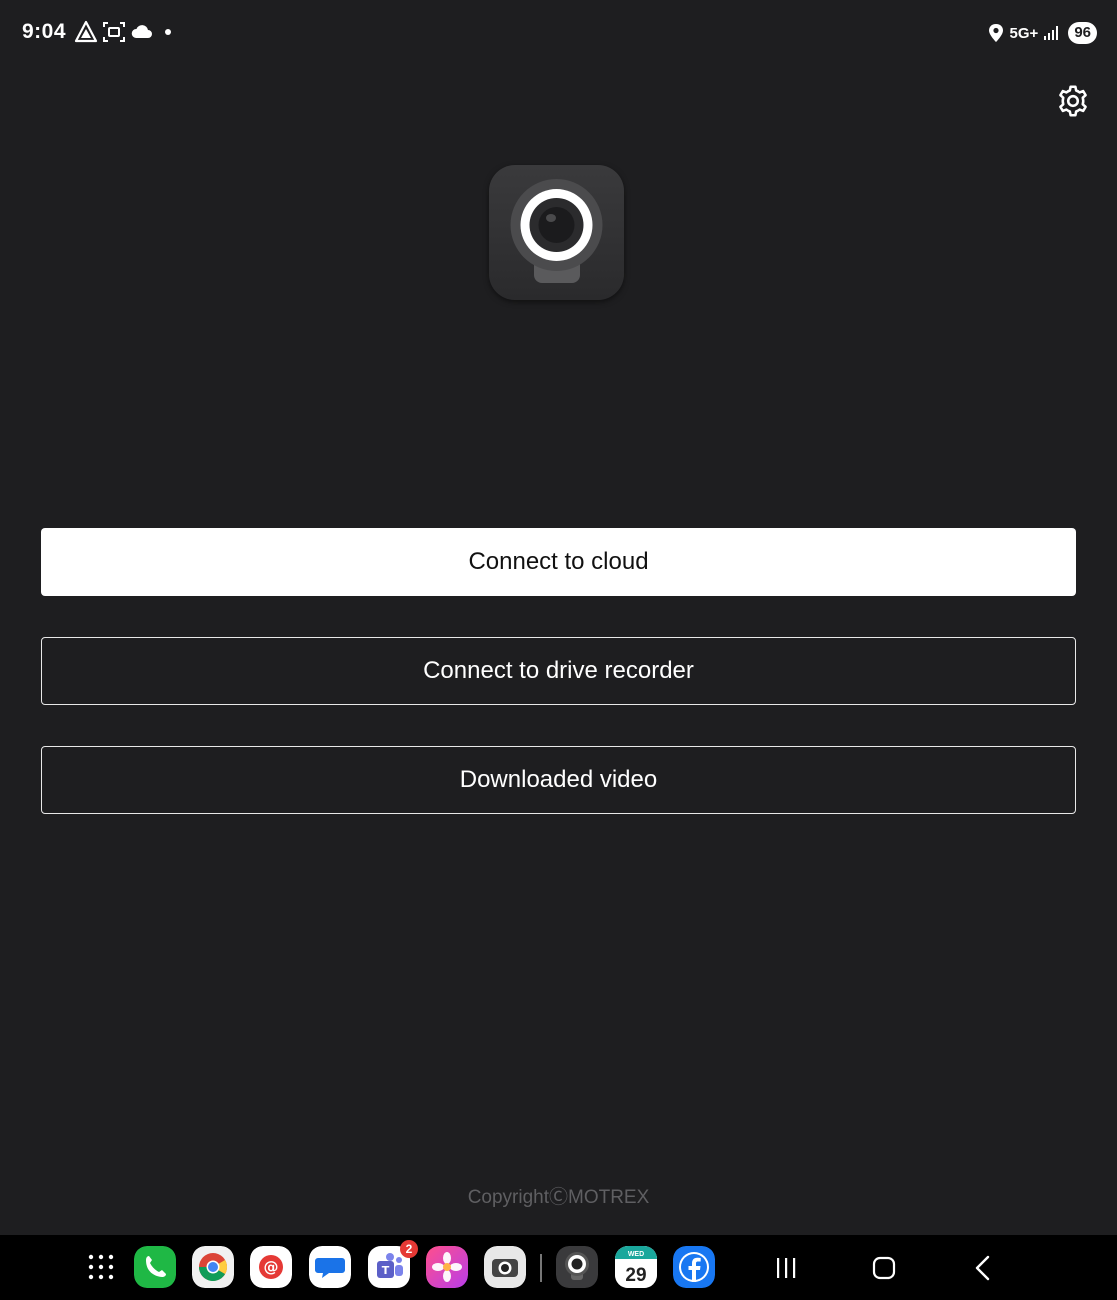 The image size is (1117, 1300). I want to click on status-bar: 9:04 5G+ 96, so click(558, 32).